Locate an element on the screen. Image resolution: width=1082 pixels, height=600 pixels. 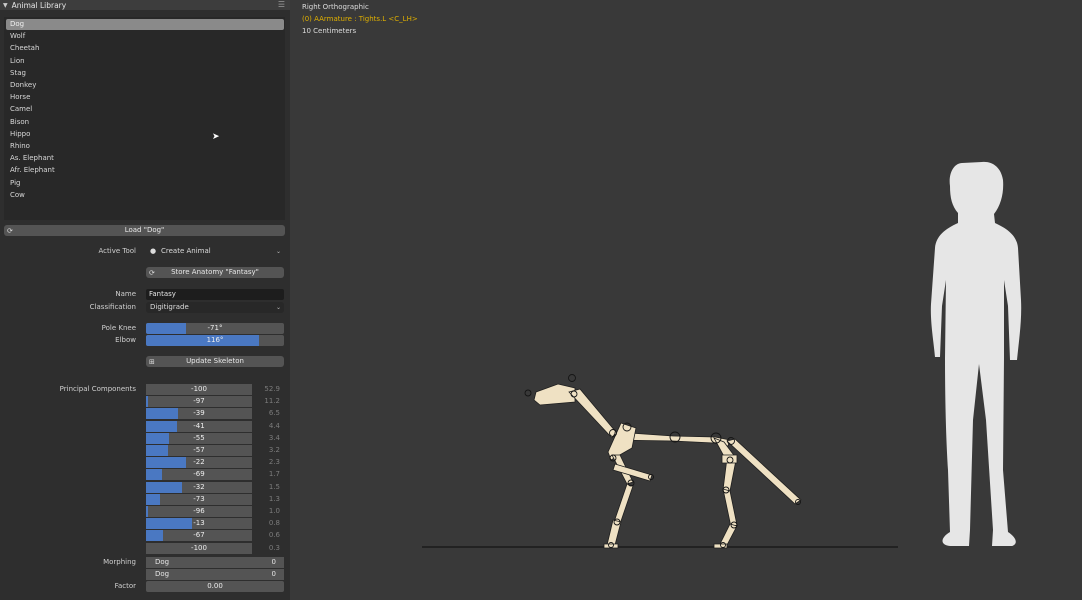
list-item-wolf: Wolf is located at coordinates (145, 36).